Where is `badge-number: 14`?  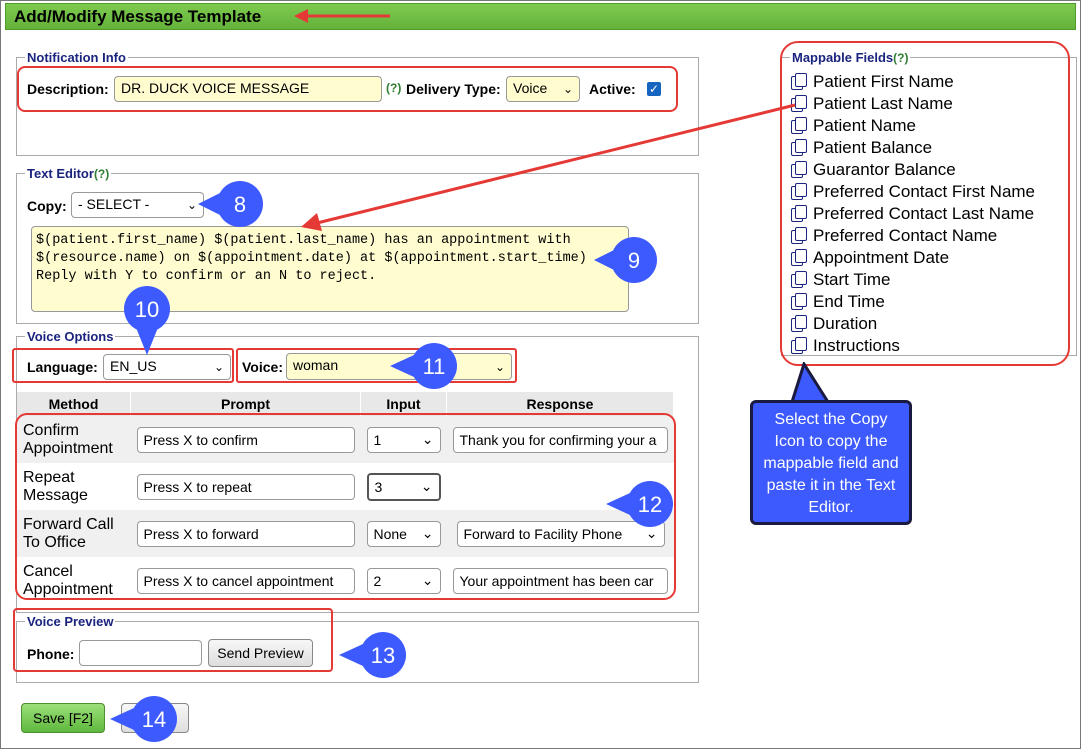 badge-number: 14 is located at coordinates (154, 719).